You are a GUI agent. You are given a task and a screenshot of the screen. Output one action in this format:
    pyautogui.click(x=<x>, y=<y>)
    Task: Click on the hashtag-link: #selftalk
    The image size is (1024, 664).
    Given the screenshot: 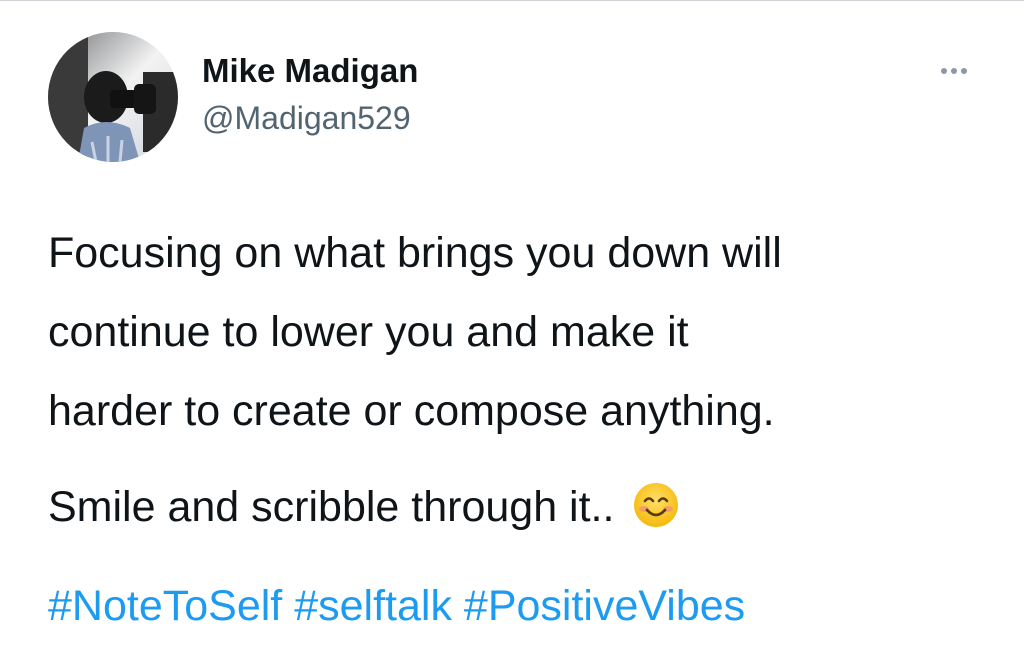 What is the action you would take?
    pyautogui.click(x=373, y=606)
    